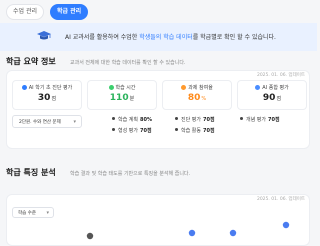 Image resolution: width=320 pixels, height=246 pixels. I want to click on banner-highlight: 학생들의 학습 데이터, so click(166, 37).